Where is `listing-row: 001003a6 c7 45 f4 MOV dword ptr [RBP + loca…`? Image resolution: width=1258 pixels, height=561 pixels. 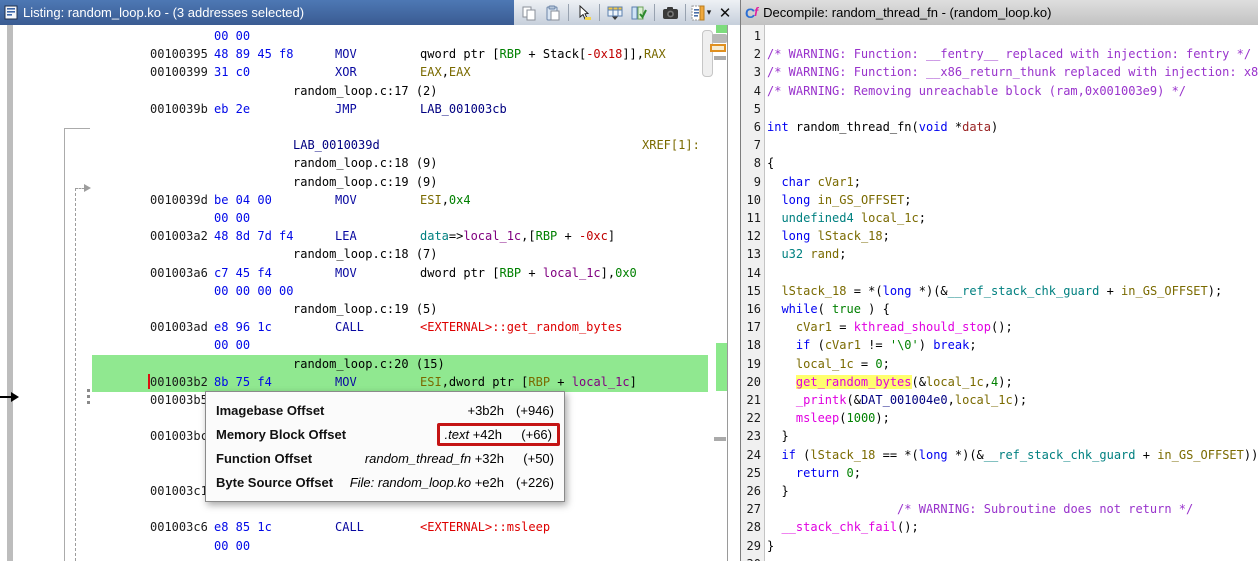 listing-row: 001003a6 c7 45 f4 MOV dword ptr [RBP + loca… is located at coordinates (370, 273).